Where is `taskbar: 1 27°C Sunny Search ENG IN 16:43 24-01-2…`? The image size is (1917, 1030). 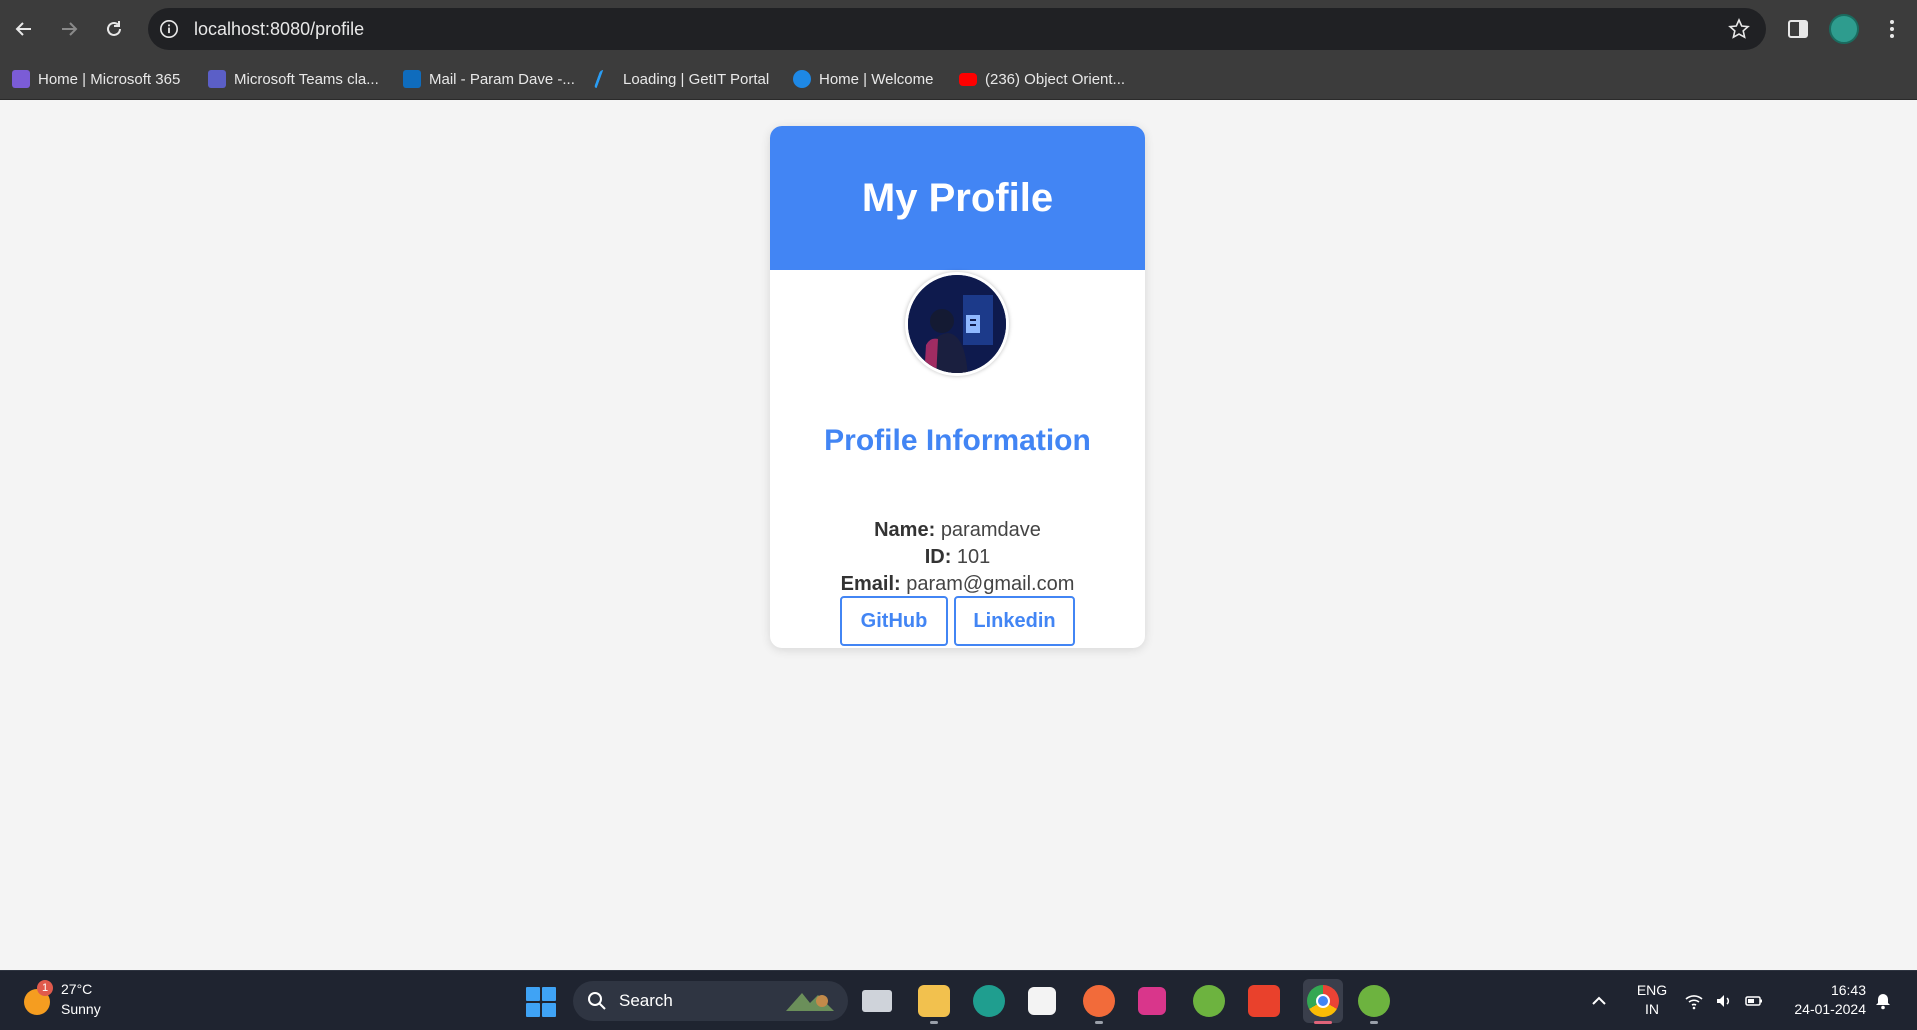
taskbar: 1 27°C Sunny Search ENG IN 16:43 24-01-2… is located at coordinates (958, 1000).